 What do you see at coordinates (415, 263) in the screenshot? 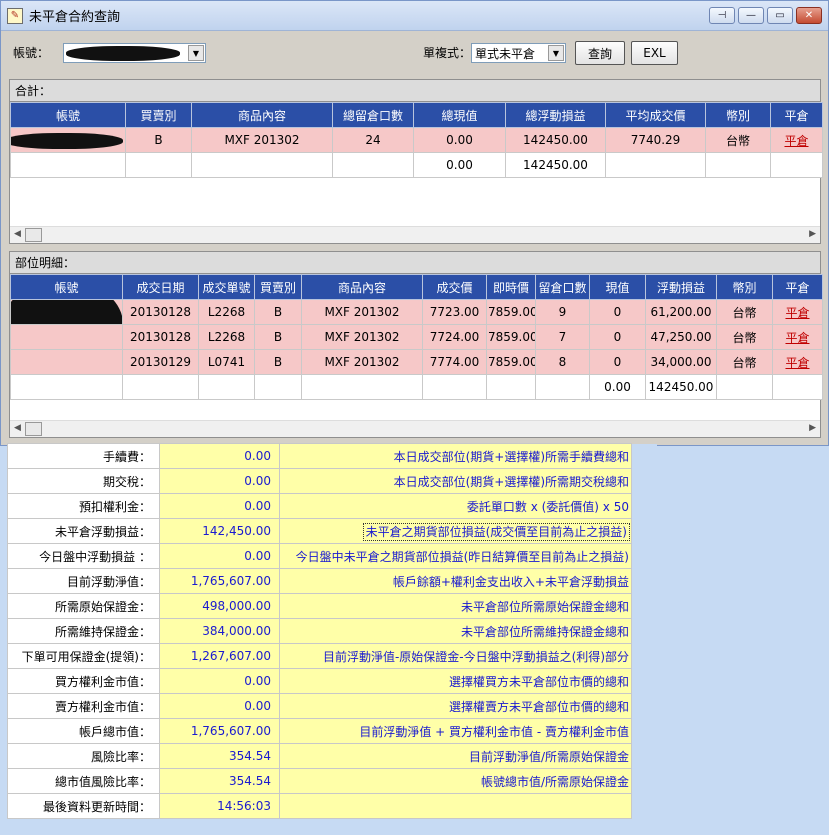
I see `details-title: 部位明細：` at bounding box center [415, 263].